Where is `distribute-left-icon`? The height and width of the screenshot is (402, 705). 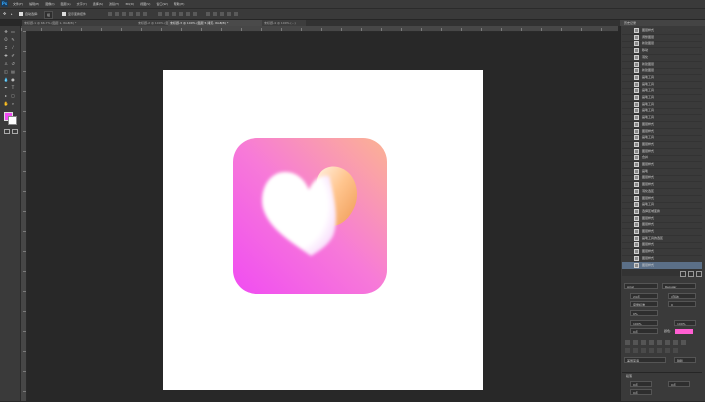 distribute-left-icon is located at coordinates (181, 14).